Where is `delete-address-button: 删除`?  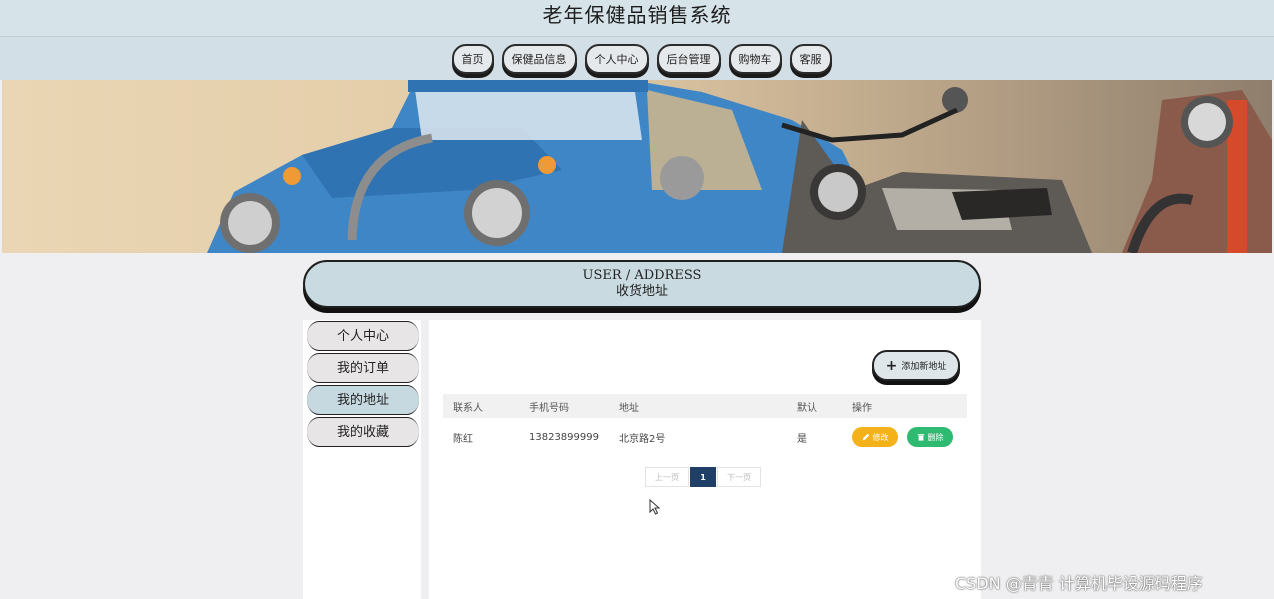 delete-address-button: 删除 is located at coordinates (930, 437).